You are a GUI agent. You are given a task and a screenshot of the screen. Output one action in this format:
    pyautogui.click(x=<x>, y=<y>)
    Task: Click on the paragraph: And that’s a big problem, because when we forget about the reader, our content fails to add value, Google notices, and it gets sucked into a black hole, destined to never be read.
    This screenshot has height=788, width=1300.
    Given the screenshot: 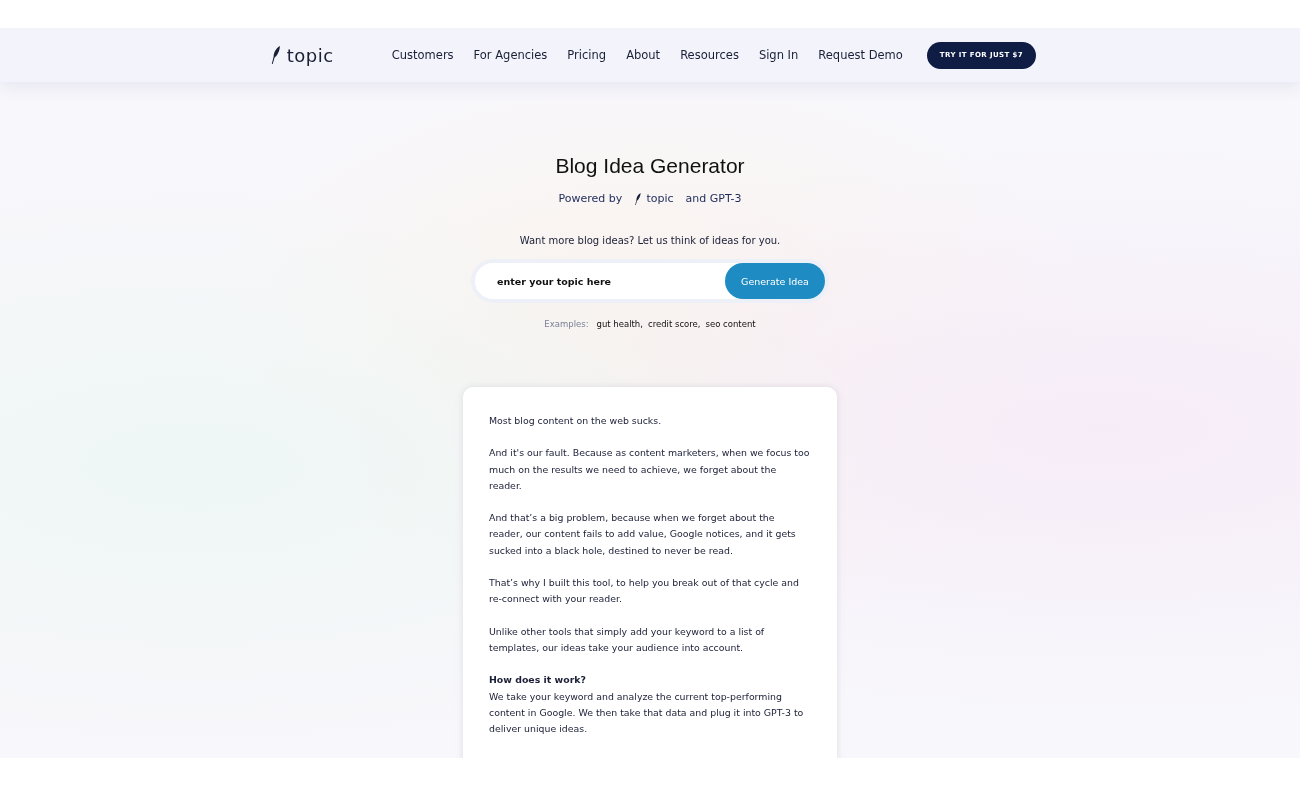 What is the action you would take?
    pyautogui.click(x=643, y=534)
    